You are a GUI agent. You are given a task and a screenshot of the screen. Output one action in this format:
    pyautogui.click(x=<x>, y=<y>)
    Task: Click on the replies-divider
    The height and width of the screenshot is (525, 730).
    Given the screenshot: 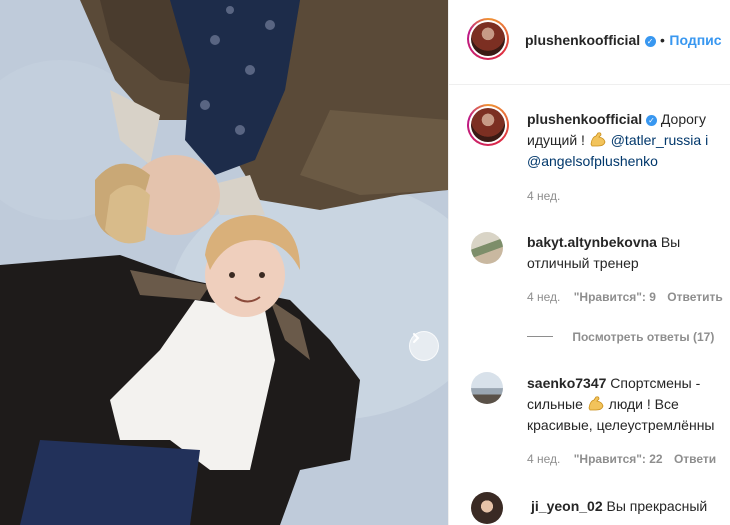 What is the action you would take?
    pyautogui.click(x=540, y=336)
    